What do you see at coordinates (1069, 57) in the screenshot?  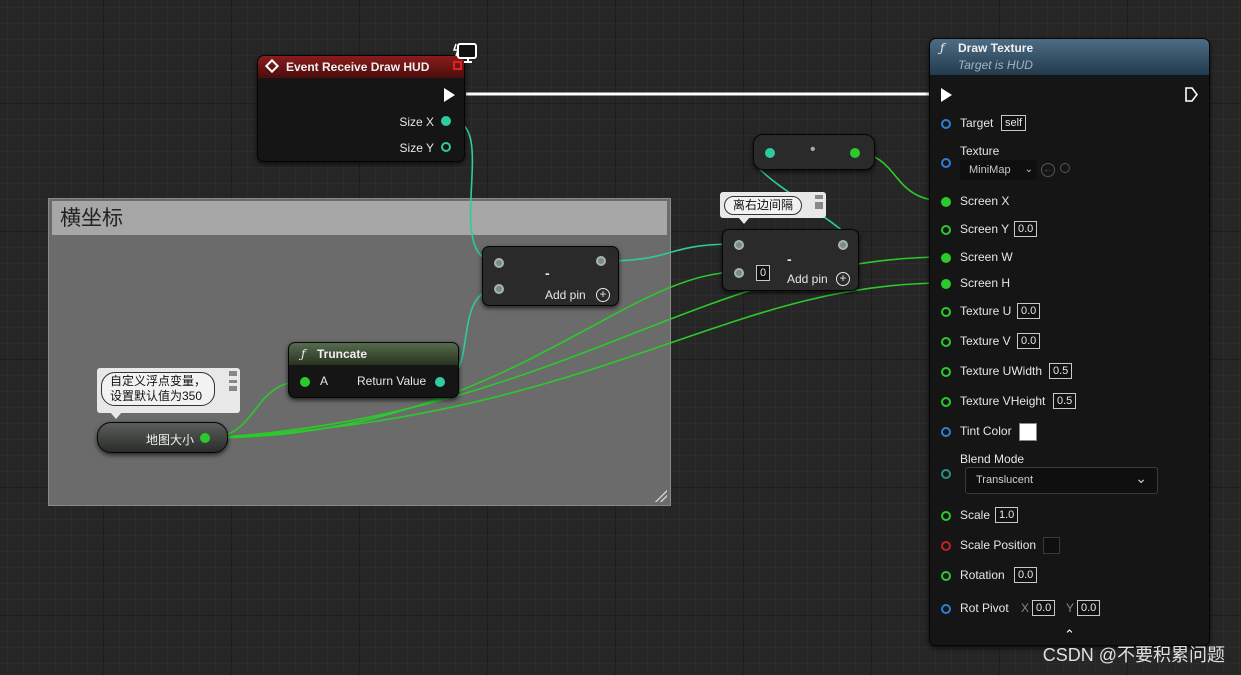 I see `draw-texture-header: ƒ Draw Texture Target is HUD` at bounding box center [1069, 57].